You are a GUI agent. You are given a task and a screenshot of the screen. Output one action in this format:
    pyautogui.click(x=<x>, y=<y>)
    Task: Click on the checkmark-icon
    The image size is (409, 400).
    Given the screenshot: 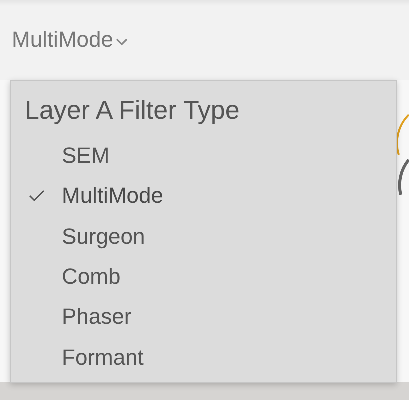 What is the action you would take?
    pyautogui.click(x=37, y=196)
    